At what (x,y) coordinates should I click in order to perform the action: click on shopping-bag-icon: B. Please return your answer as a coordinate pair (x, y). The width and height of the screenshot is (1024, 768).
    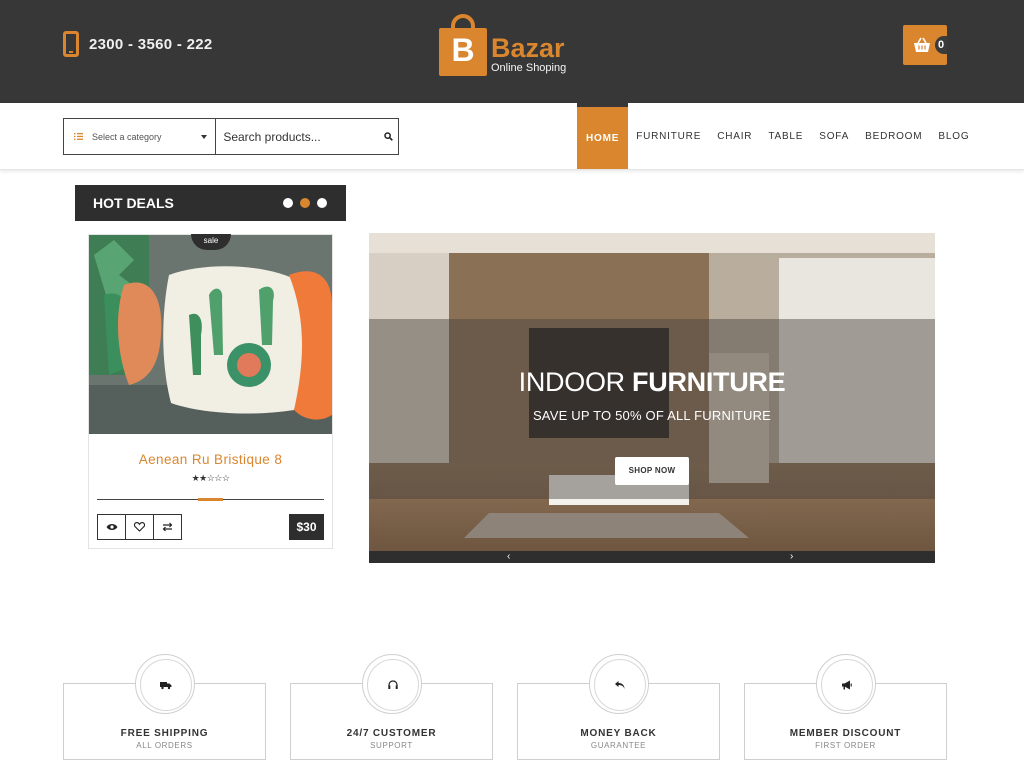
    Looking at the image, I should click on (463, 45).